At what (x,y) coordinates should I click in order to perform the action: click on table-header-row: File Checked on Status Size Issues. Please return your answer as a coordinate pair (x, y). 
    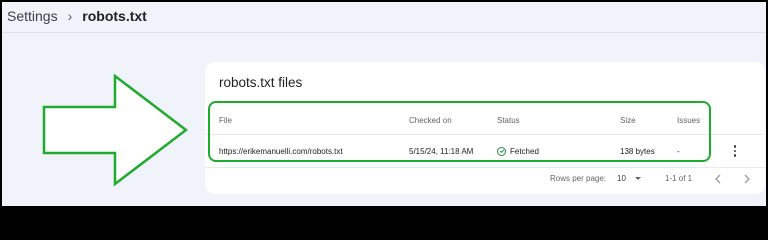
    Looking at the image, I should click on (485, 120).